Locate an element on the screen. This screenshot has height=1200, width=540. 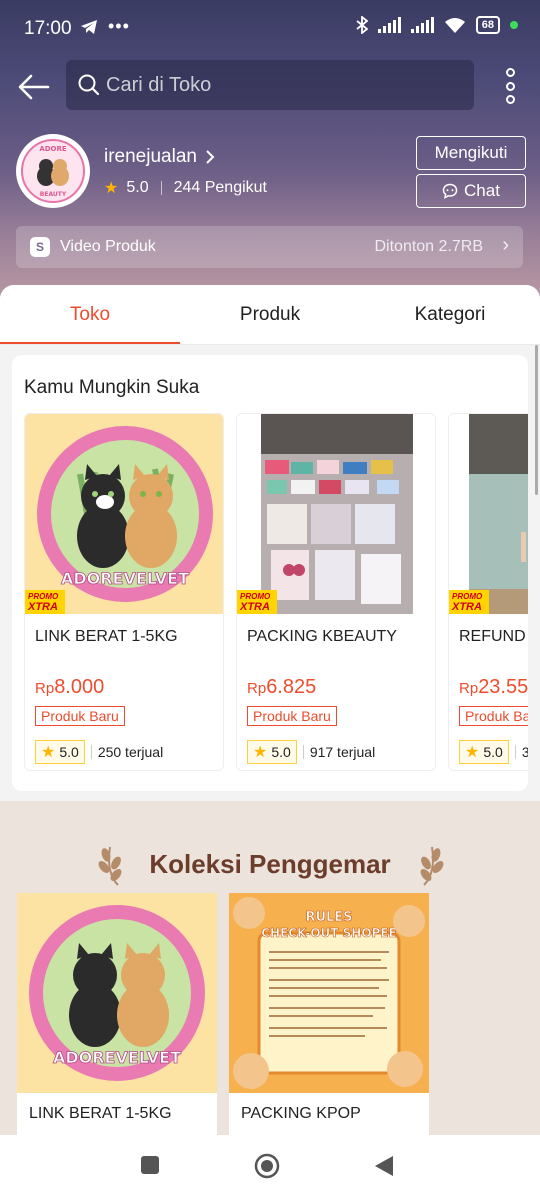
product-image: ADOREVELVET is located at coordinates (117, 993).